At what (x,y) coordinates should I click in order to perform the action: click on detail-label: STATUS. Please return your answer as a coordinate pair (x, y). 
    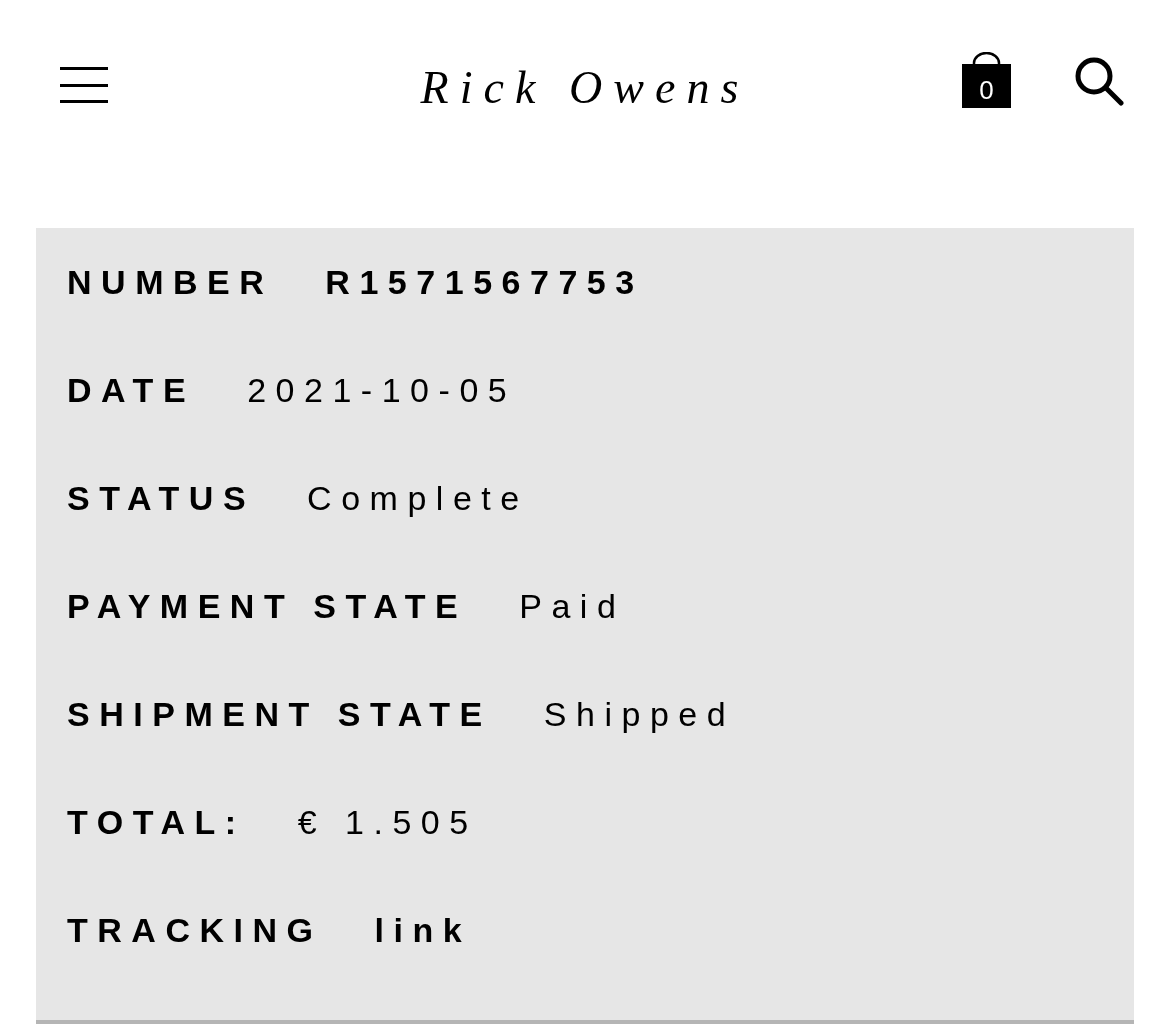
    Looking at the image, I should click on (161, 498).